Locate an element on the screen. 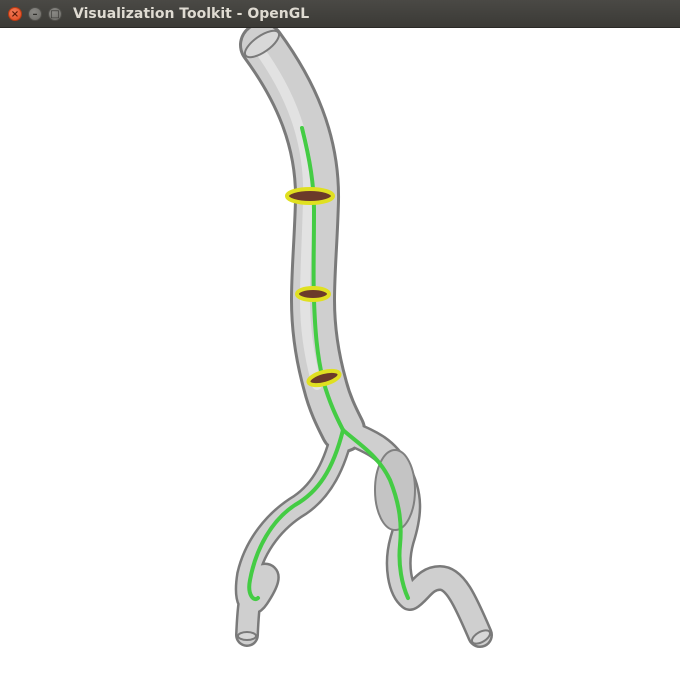 Image resolution: width=680 pixels, height=686 pixels. close-window-button: × is located at coordinates (15, 14).